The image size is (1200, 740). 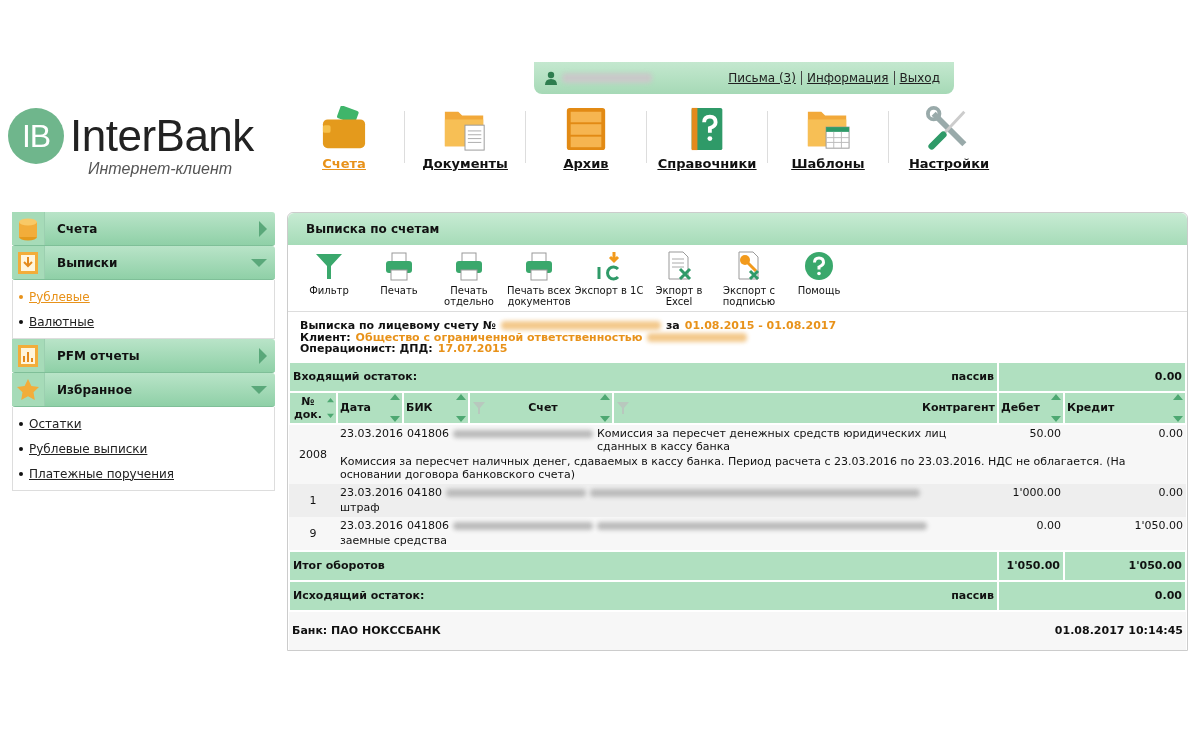 I want to click on table-cell: 04180, so click(x=424, y=492).